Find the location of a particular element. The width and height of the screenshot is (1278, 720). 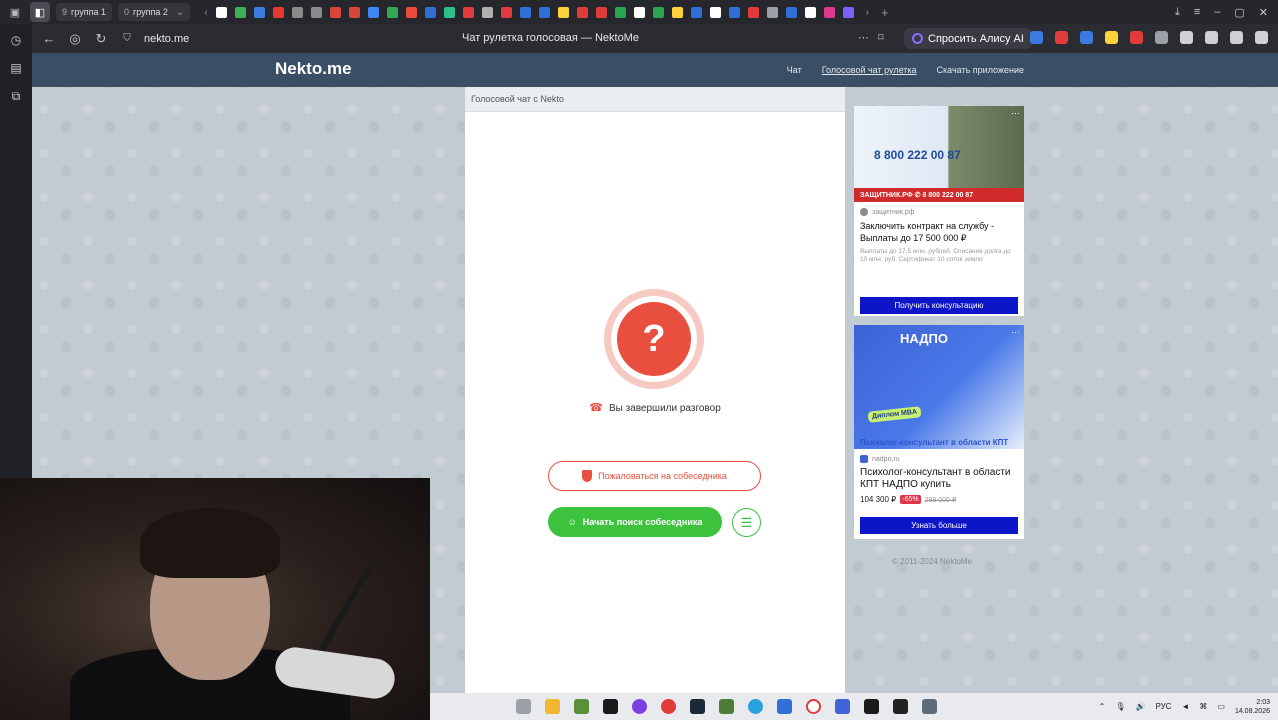

browser-icon is located at coordinates (813, 706).